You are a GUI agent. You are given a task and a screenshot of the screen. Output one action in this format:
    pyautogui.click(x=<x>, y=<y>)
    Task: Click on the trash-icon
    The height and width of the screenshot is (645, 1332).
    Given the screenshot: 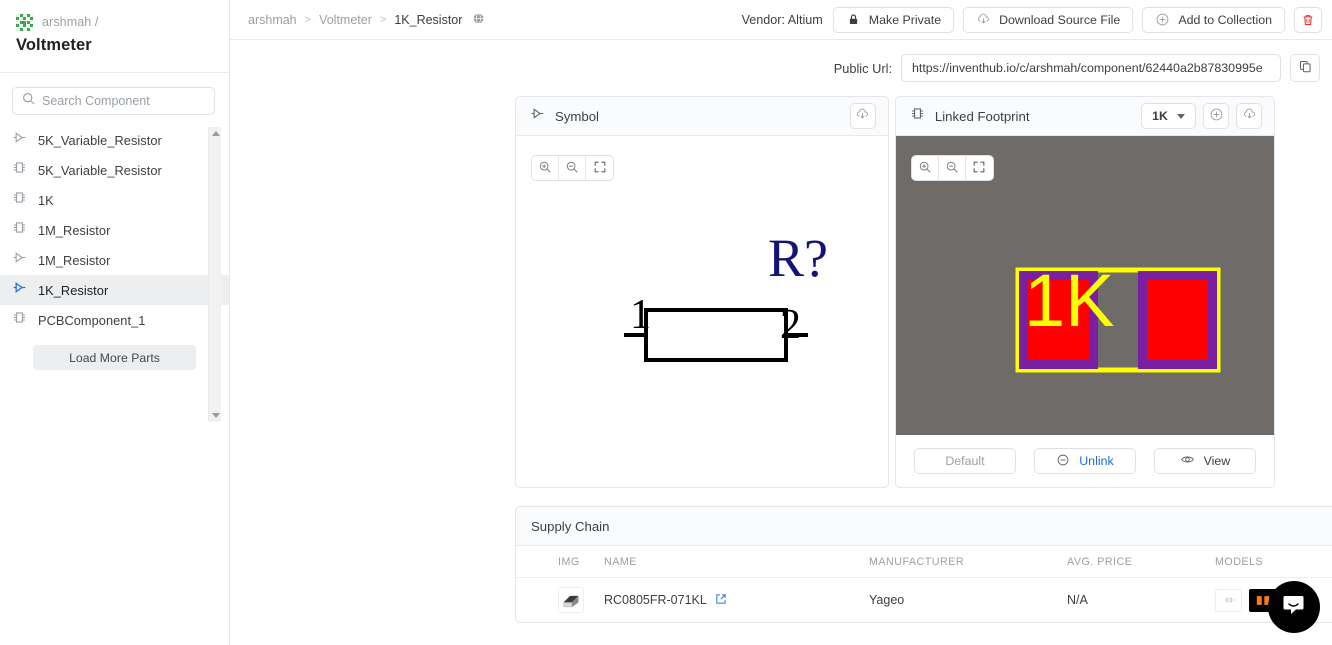 What is the action you would take?
    pyautogui.click(x=1308, y=19)
    